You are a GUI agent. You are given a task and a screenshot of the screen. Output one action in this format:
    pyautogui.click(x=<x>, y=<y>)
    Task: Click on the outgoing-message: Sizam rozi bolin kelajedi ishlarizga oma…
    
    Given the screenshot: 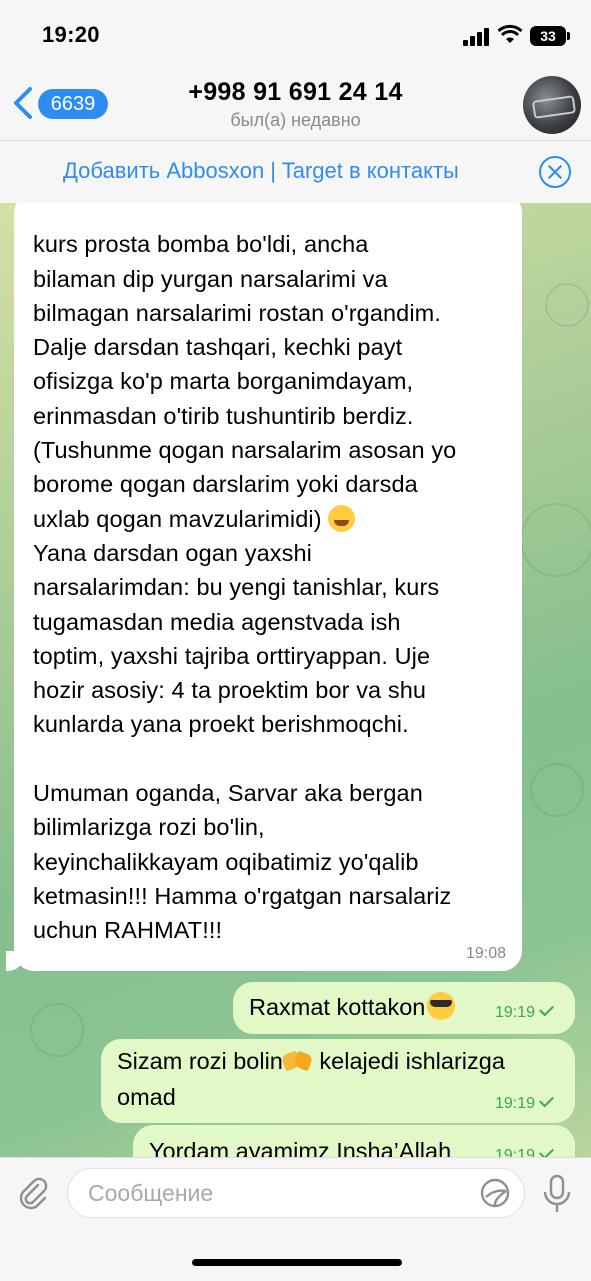 What is the action you would take?
    pyautogui.click(x=338, y=1081)
    